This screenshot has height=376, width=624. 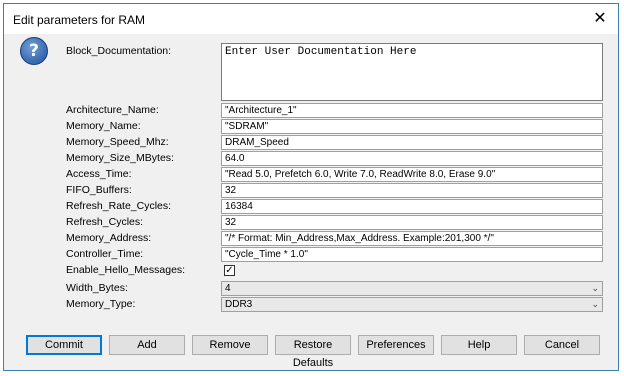 What do you see at coordinates (64, 345) in the screenshot?
I see `commit-button: Commit` at bounding box center [64, 345].